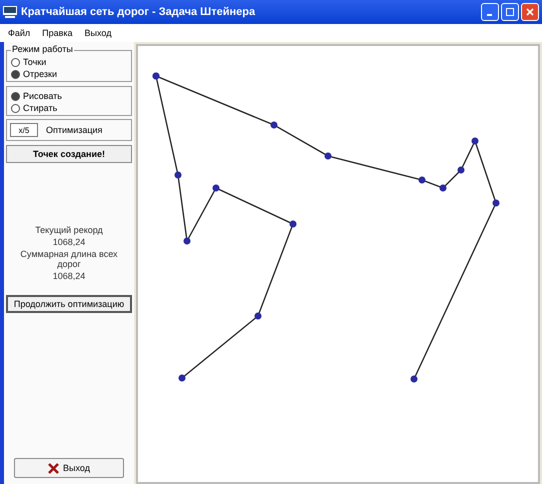 The width and height of the screenshot is (542, 484). I want to click on stat-text: Суммарная длина всех дорог, so click(69, 259).